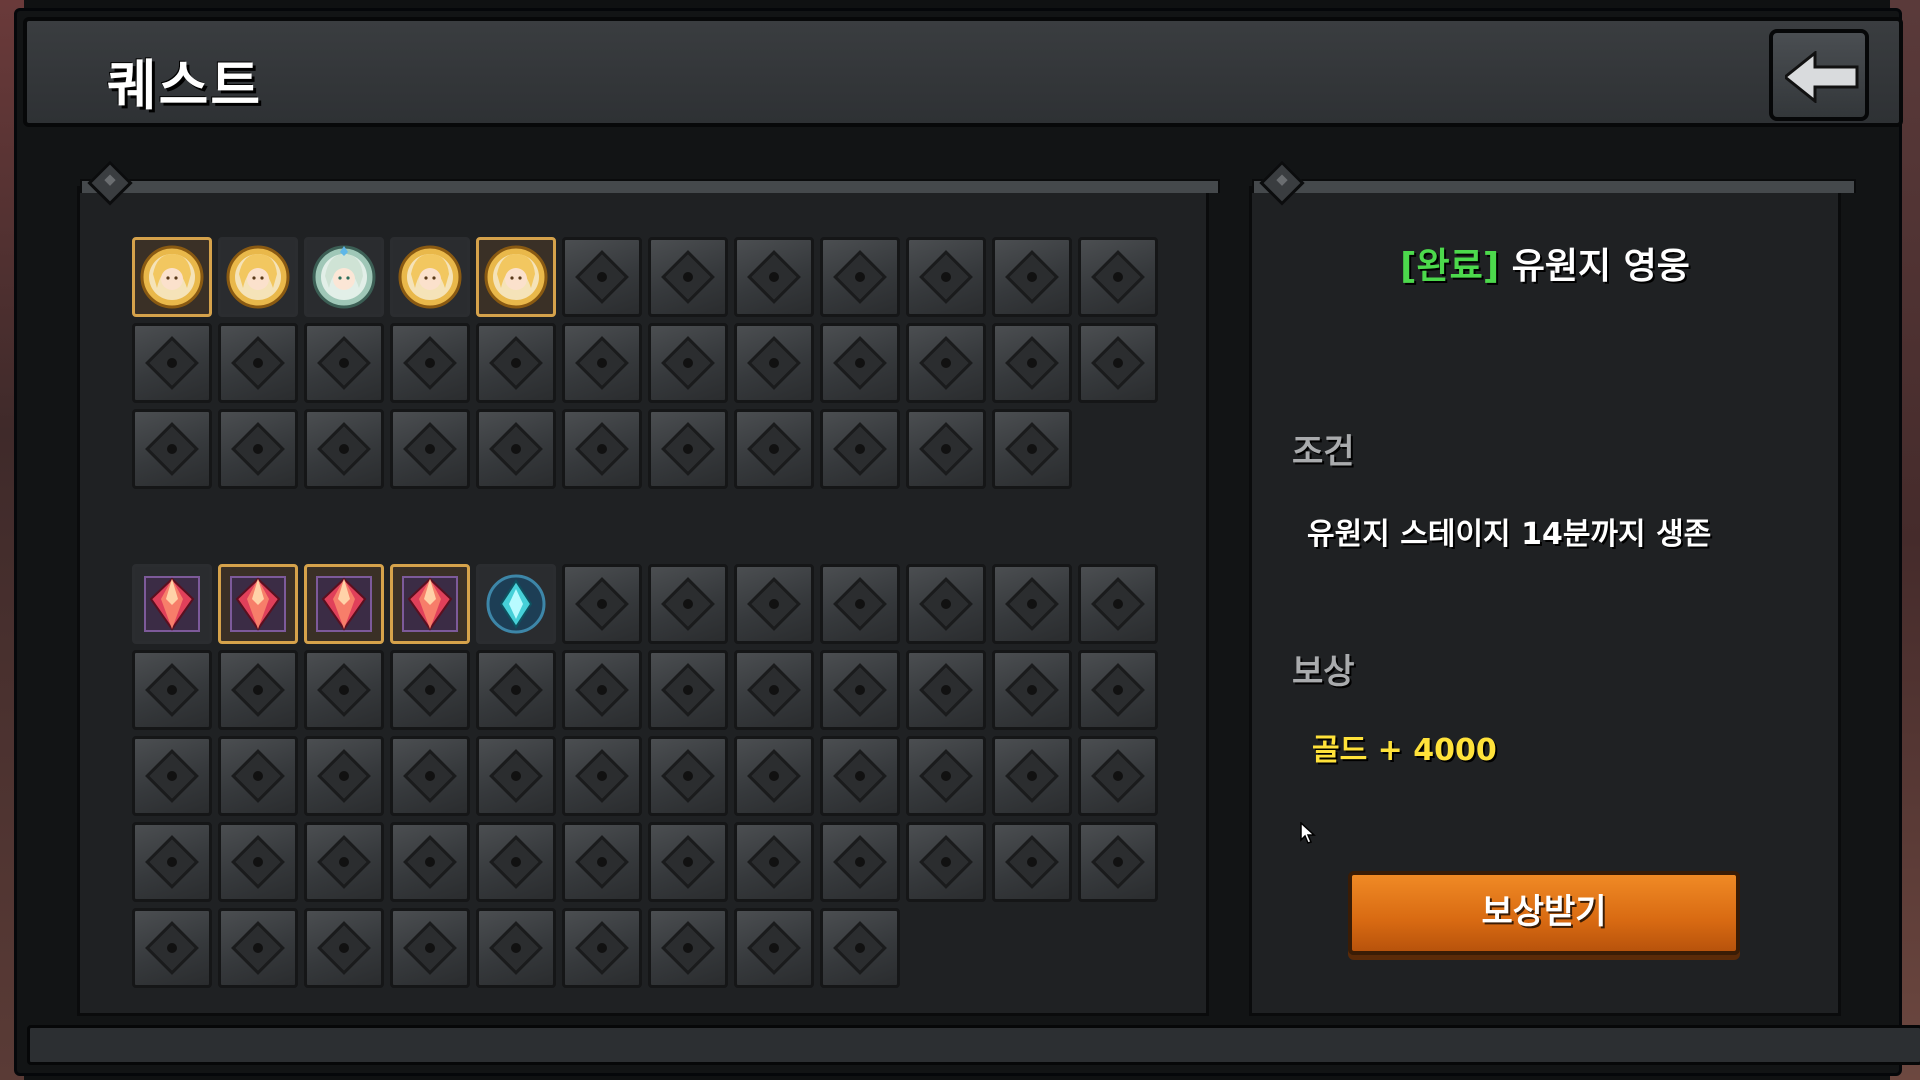  I want to click on claim-reward-button: 보상받기, so click(1544, 913).